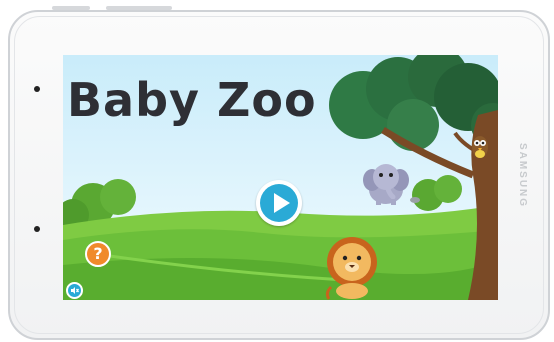 Image resolution: width=554 pixels, height=342 pixels. I want to click on play-icon, so click(282, 203).